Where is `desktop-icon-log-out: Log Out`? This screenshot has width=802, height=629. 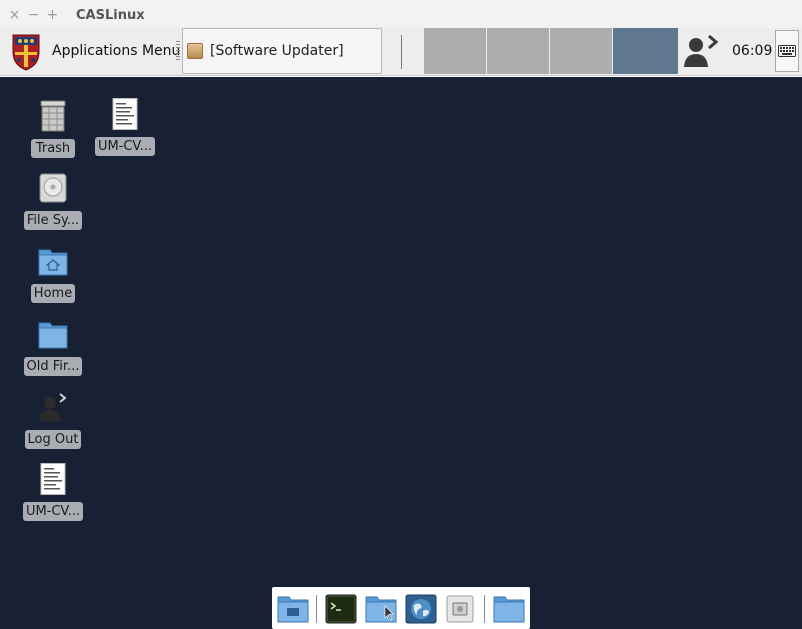 desktop-icon-log-out: Log Out is located at coordinates (53, 426).